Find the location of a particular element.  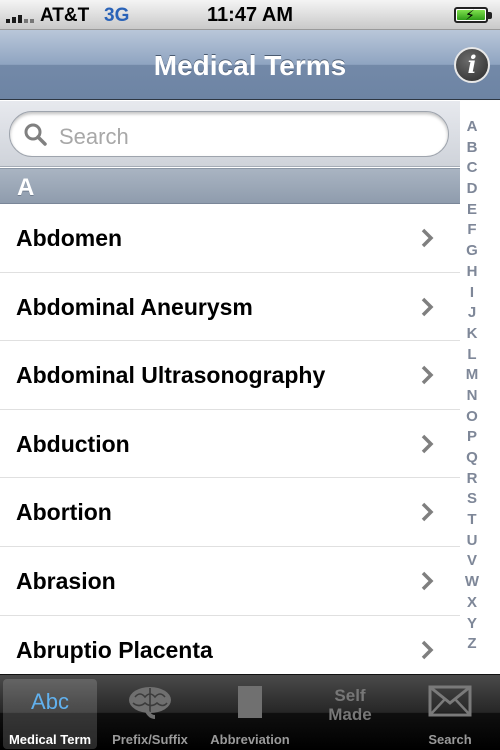

envelope-icon is located at coordinates (450, 701).